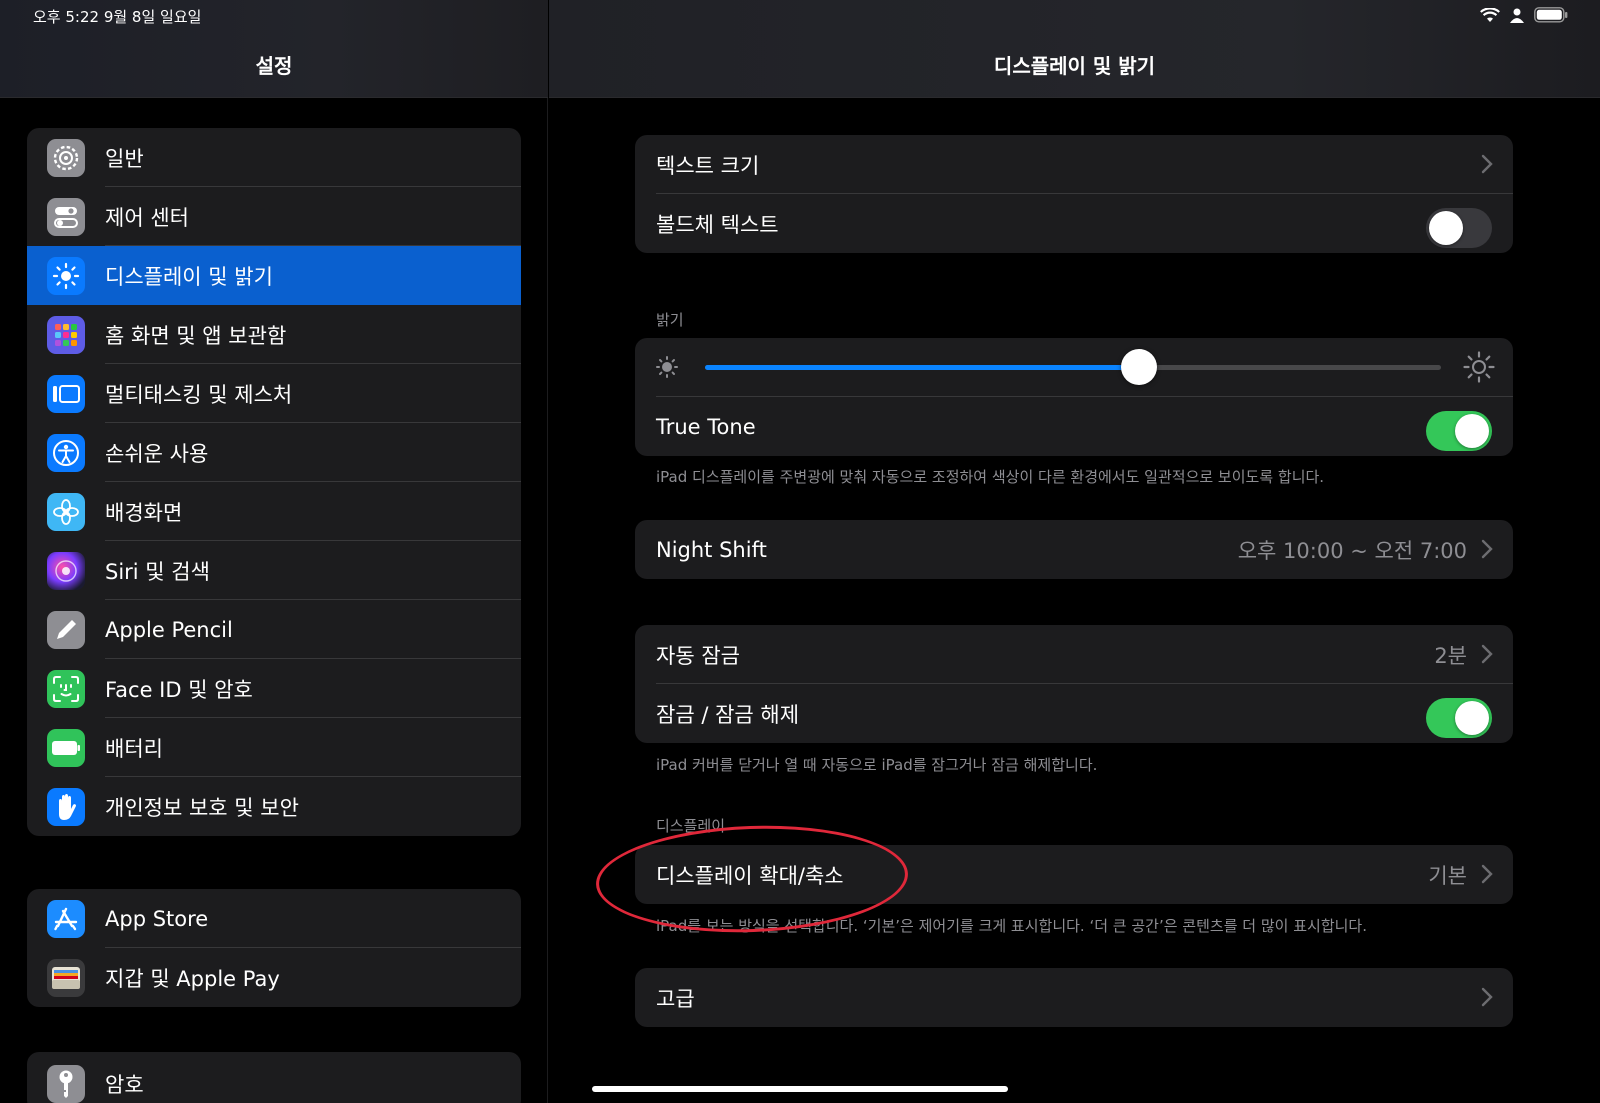 This screenshot has height=1103, width=1600. I want to click on sidebar-item-privacy: 개인정보 보호 및 보안, so click(274, 806).